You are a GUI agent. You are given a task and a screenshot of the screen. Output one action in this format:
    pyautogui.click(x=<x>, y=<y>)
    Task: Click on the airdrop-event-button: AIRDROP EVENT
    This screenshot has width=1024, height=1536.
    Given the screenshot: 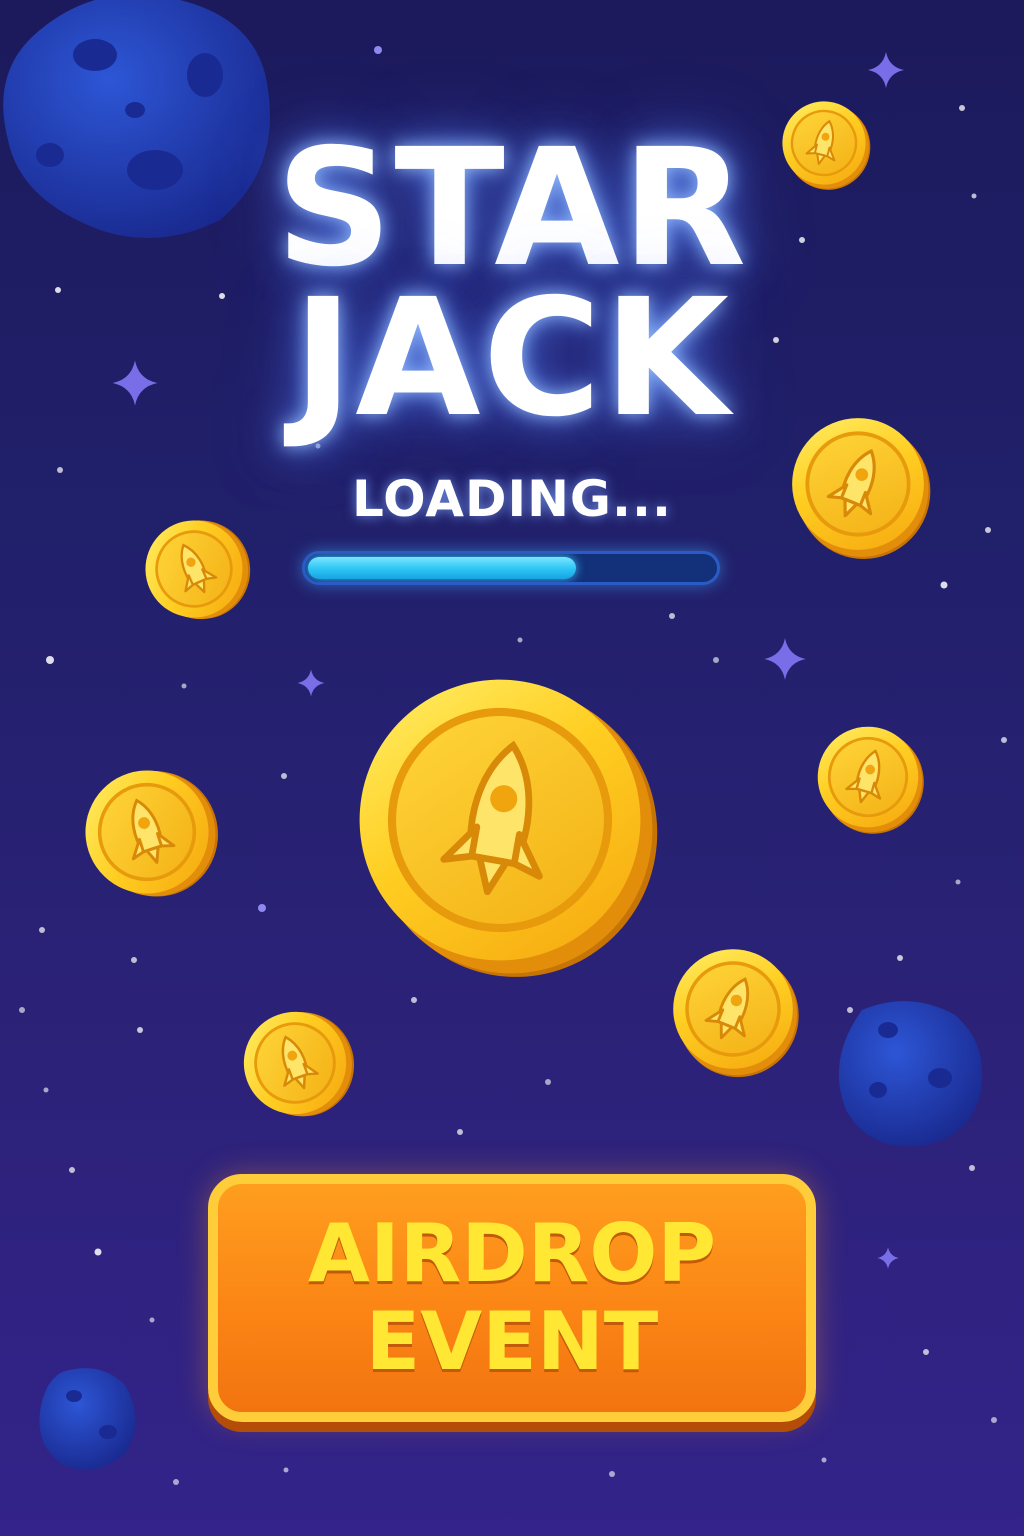 What is the action you would take?
    pyautogui.click(x=512, y=1298)
    